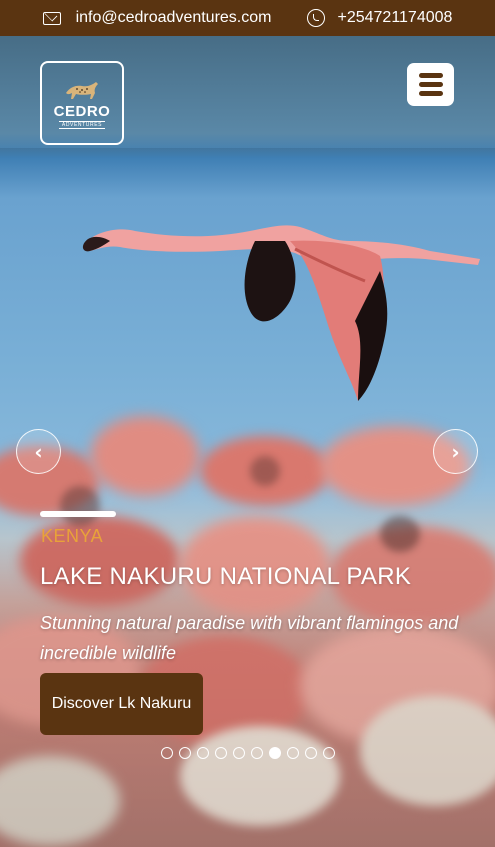 The image size is (495, 847). What do you see at coordinates (430, 75) in the screenshot?
I see `hamburger-menu-icon` at bounding box center [430, 75].